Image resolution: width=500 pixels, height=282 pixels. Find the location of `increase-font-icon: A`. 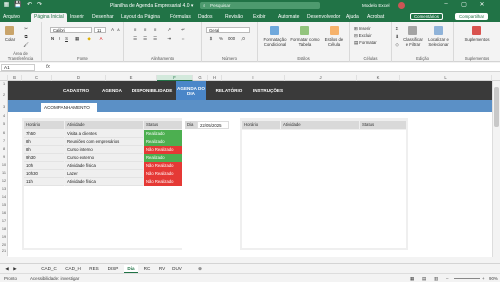

increase-font-icon: A is located at coordinates (112, 29).